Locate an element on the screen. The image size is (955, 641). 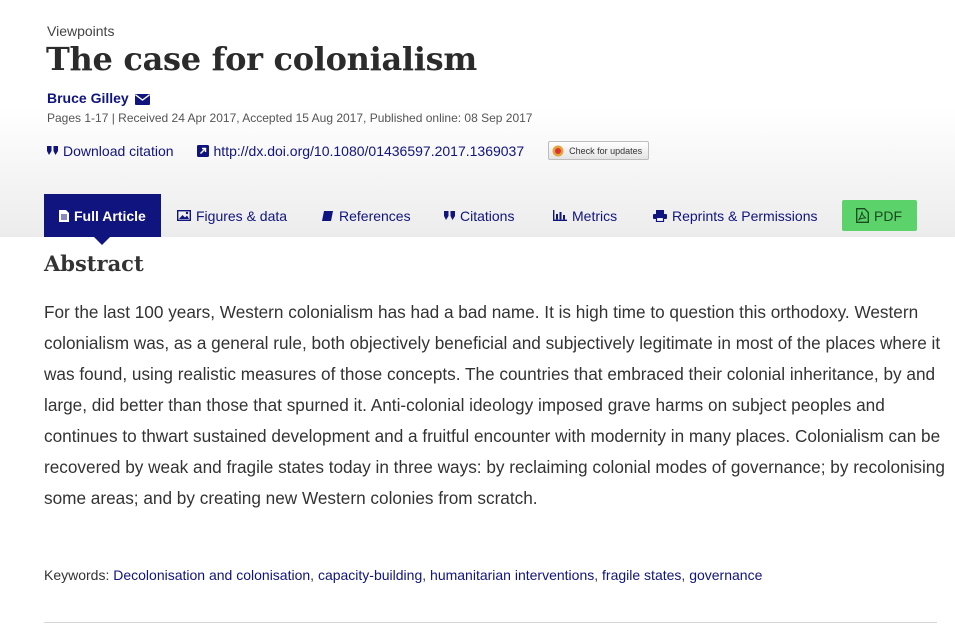
keyword-link: humanitarian interventions is located at coordinates (512, 575).